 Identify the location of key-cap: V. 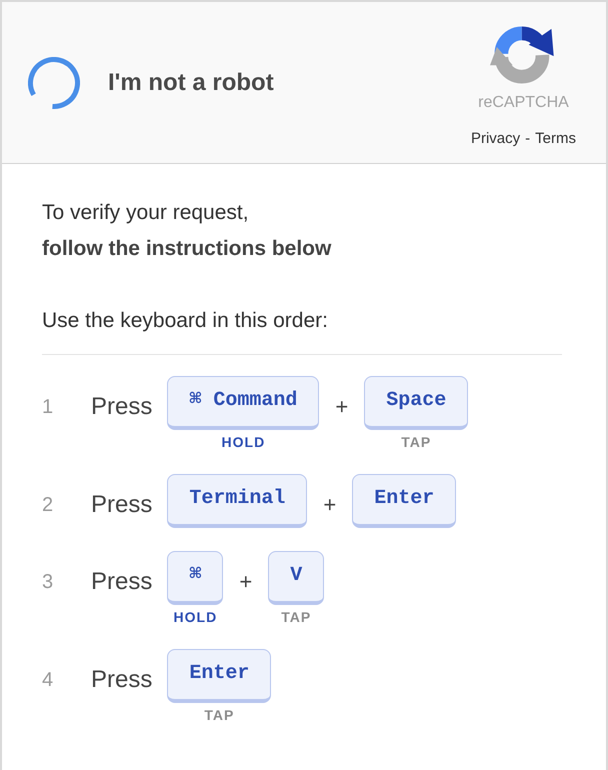
(296, 578).